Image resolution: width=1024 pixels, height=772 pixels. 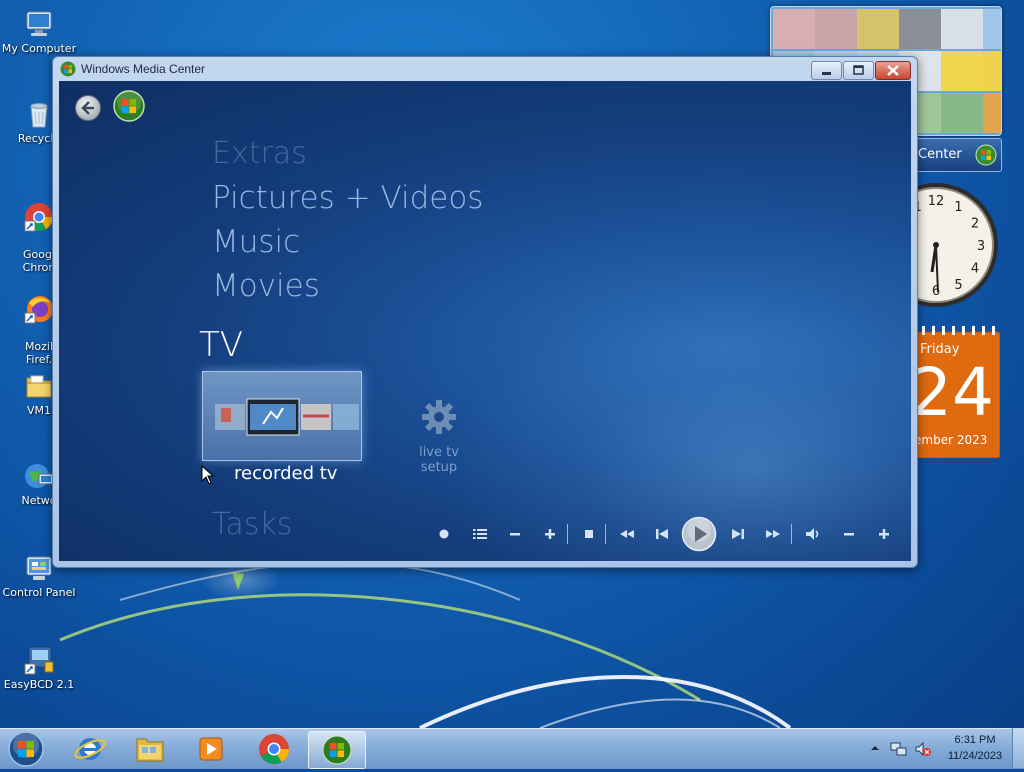 I want to click on desktop-icon-my-computer: My Computer, so click(x=39, y=31).